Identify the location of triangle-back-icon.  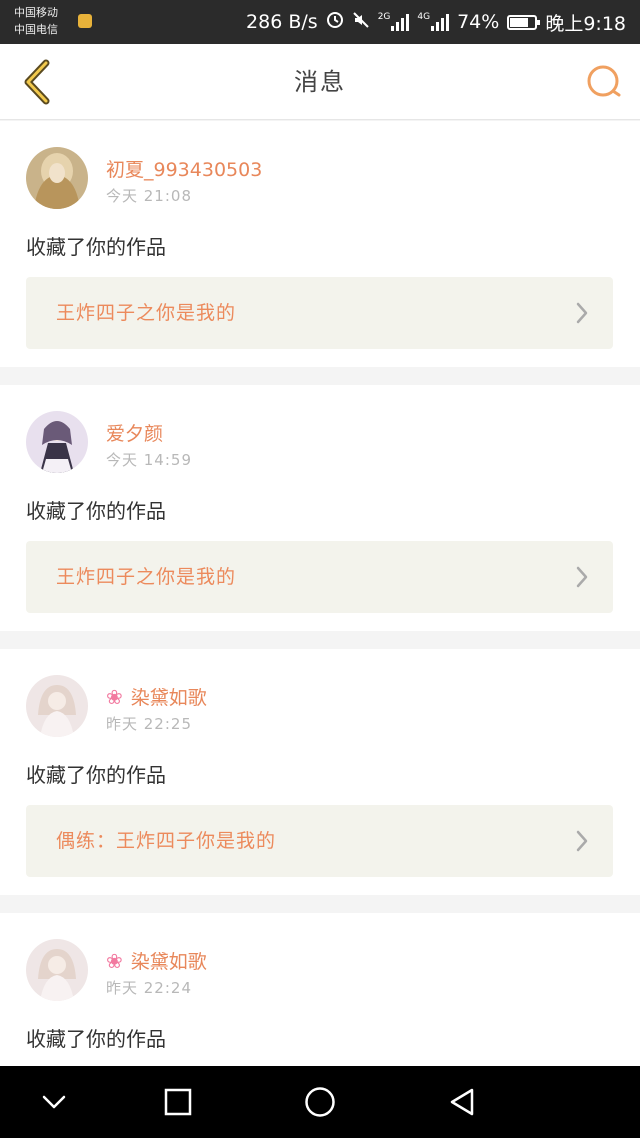
(462, 1102).